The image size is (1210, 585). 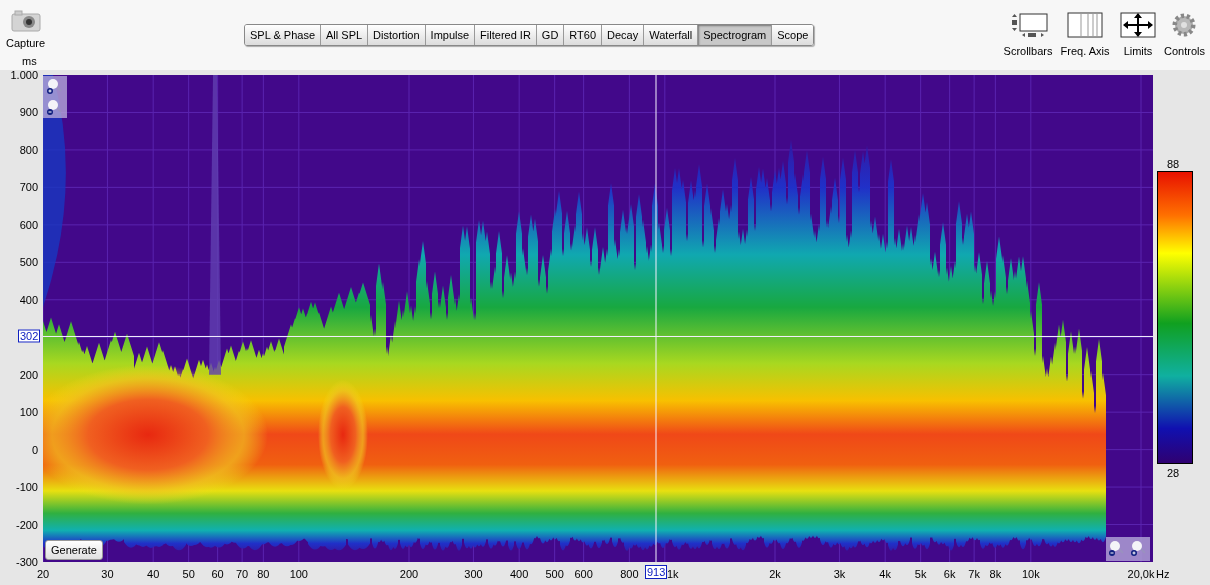 What do you see at coordinates (550, 35) in the screenshot?
I see `view-tab: GD` at bounding box center [550, 35].